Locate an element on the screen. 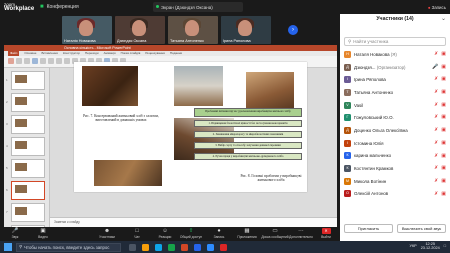 The image size is (450, 253). participant-row: І Ірина Ряполова ✗ ▣ is located at coordinates (395, 79).